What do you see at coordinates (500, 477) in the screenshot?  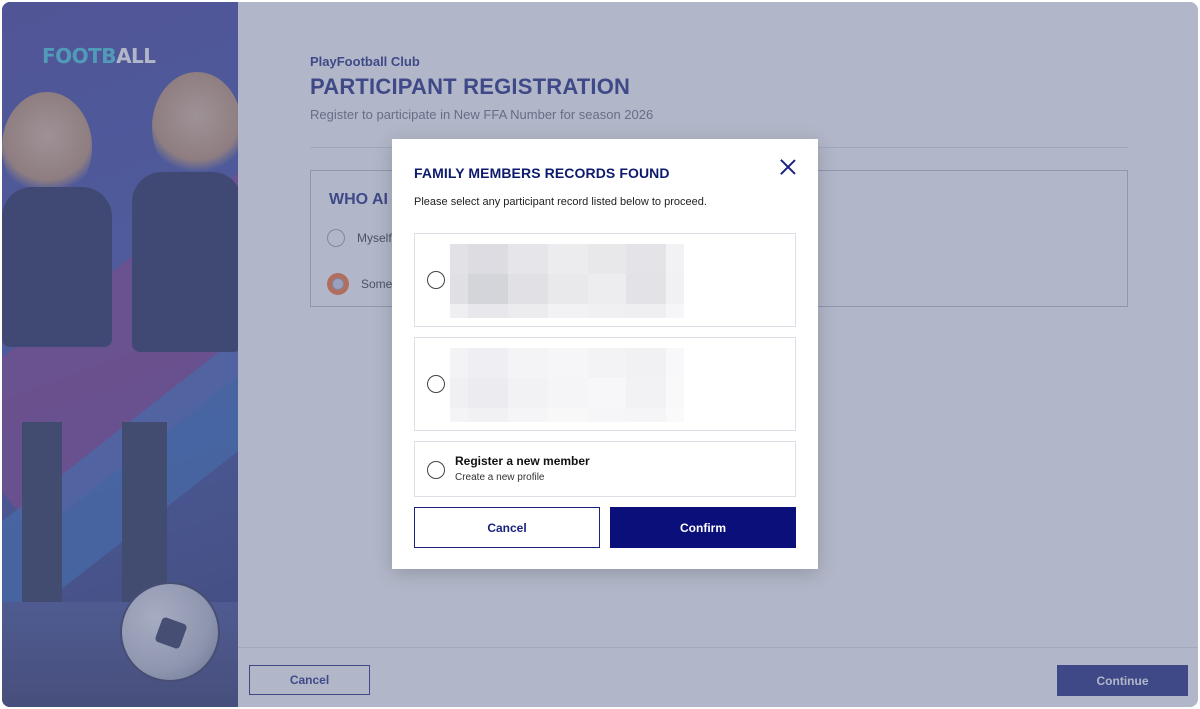 I see `new-member-subtitle: Create a new profile` at bounding box center [500, 477].